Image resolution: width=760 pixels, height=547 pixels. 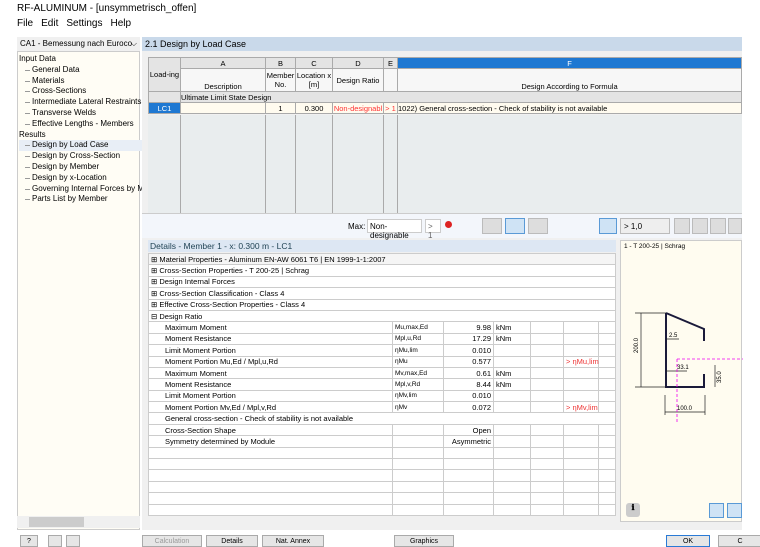 What do you see at coordinates (78, 522) in the screenshot?
I see `horizontal-scrollbar` at bounding box center [78, 522].